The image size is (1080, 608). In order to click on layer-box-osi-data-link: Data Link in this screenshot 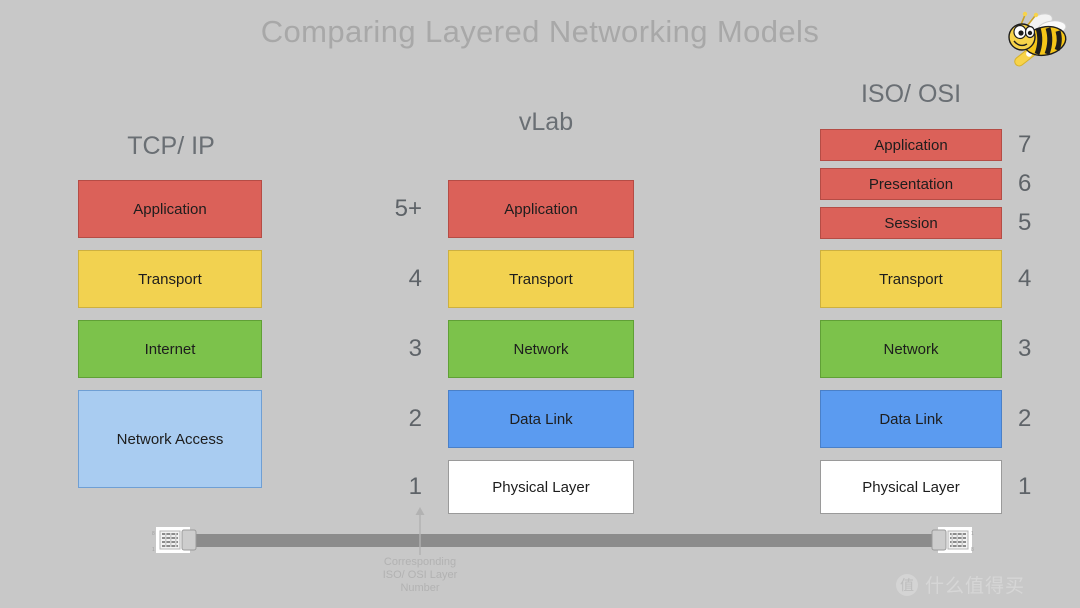, I will do `click(911, 419)`.